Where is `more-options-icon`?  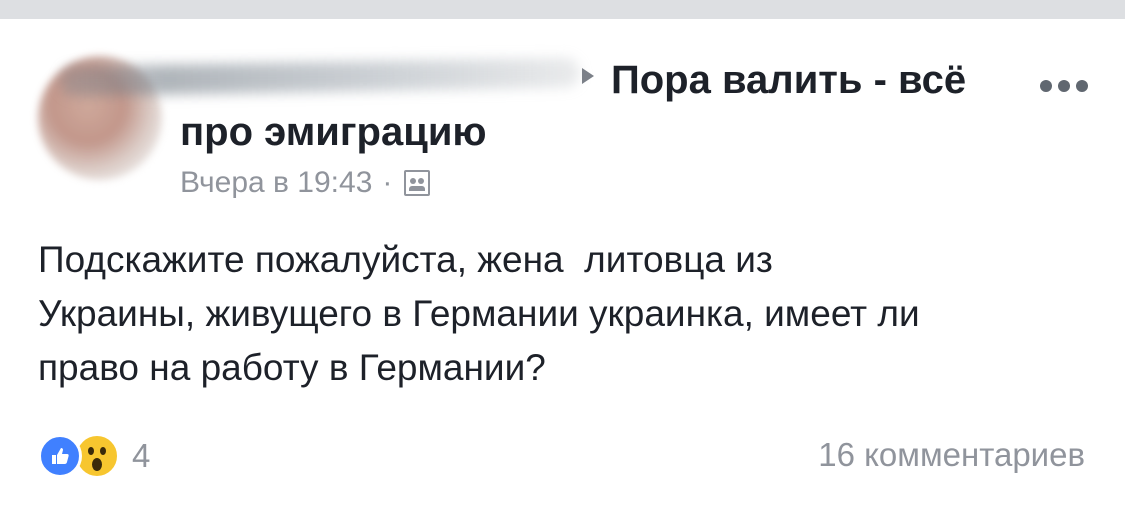 more-options-icon is located at coordinates (1064, 86).